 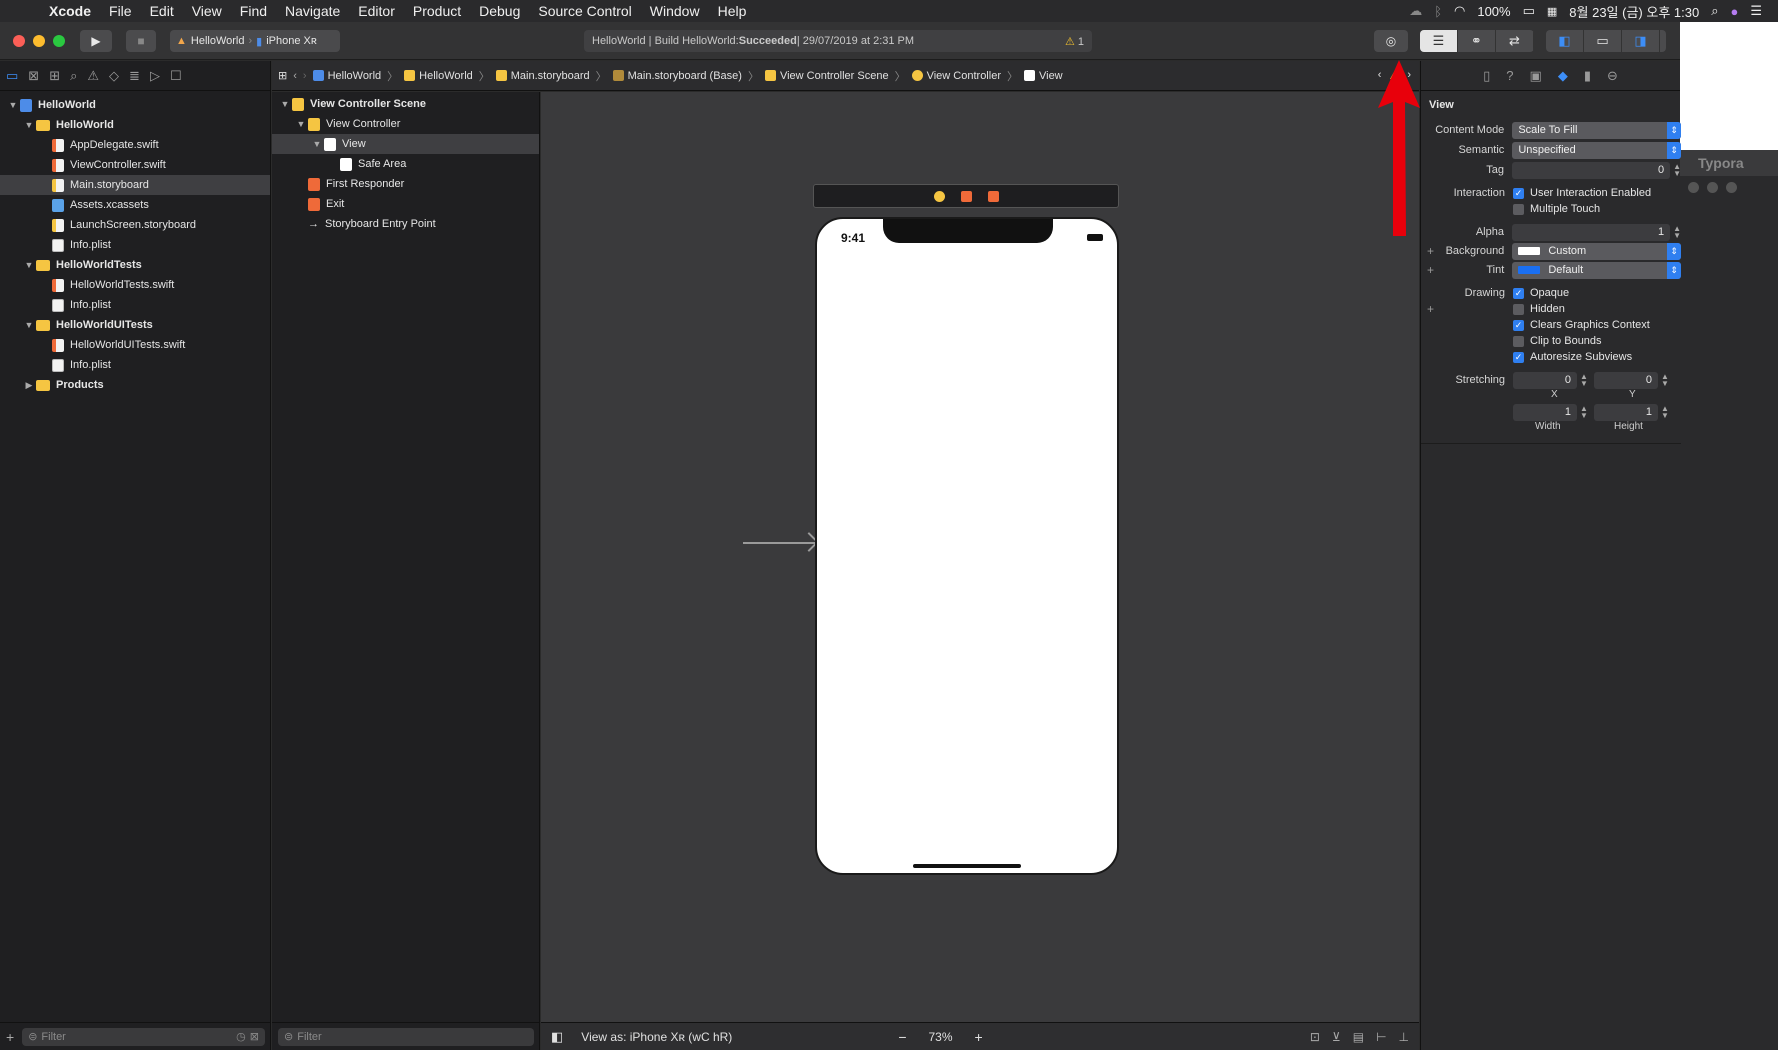 What do you see at coordinates (1665, 380) in the screenshot?
I see `stretch-y-stepper: ▲ ▼` at bounding box center [1665, 380].